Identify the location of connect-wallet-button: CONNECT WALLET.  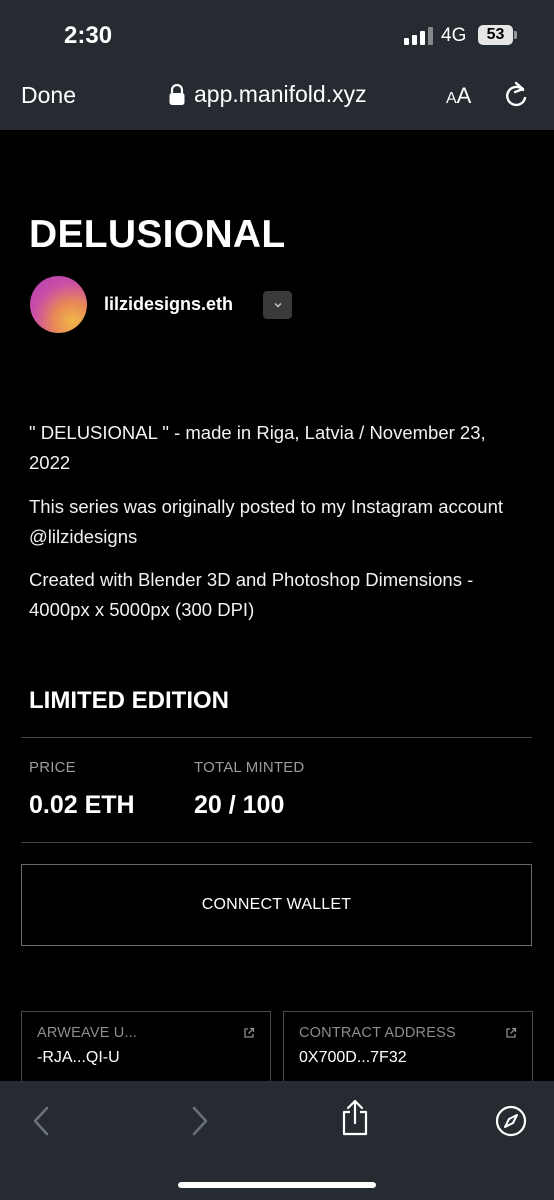
(276, 905).